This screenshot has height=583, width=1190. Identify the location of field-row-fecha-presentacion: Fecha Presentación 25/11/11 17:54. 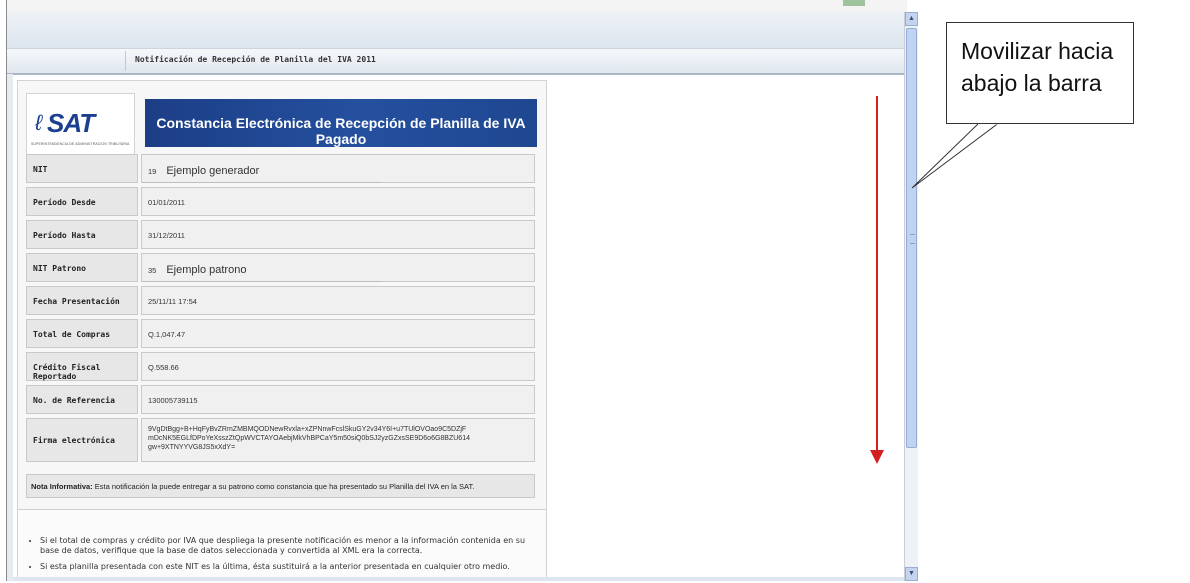
(280, 300).